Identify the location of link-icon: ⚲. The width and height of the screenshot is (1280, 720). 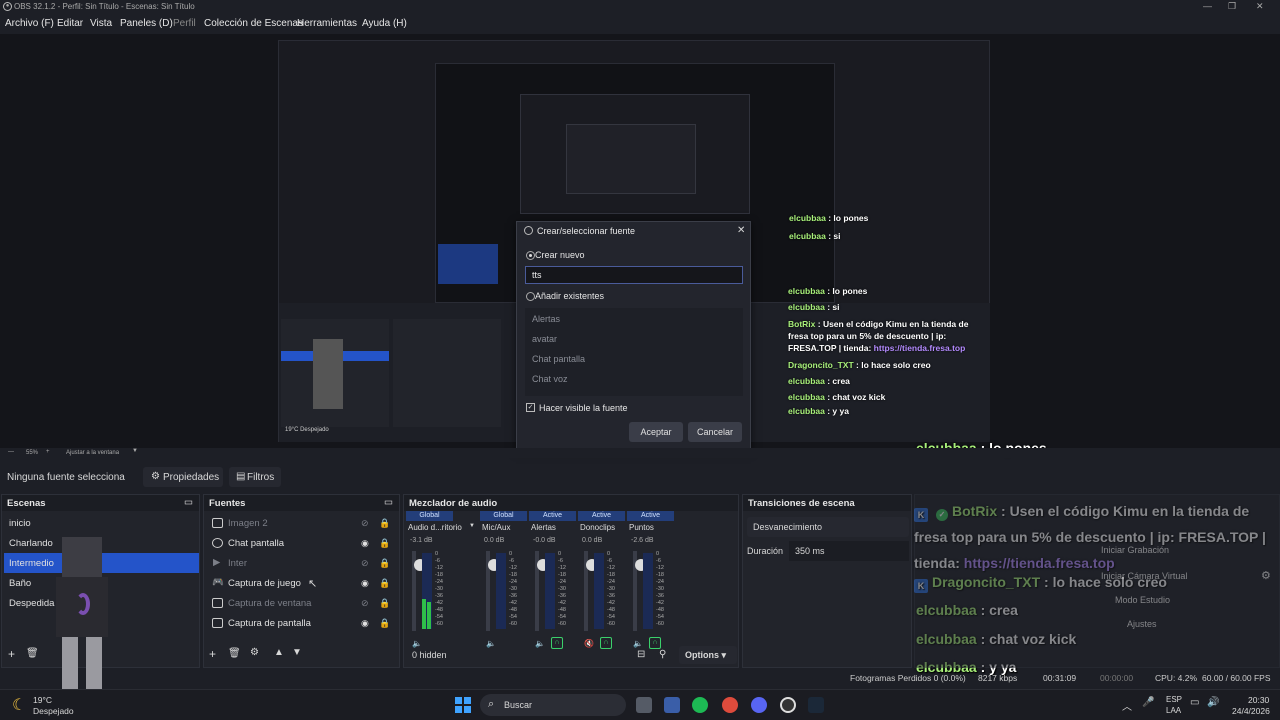
(662, 654).